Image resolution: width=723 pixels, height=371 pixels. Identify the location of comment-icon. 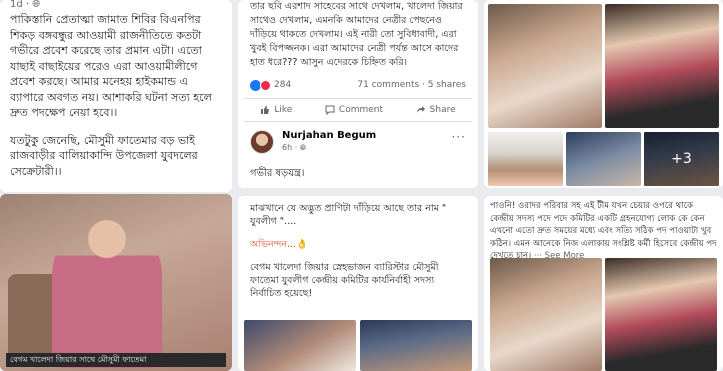
(330, 110).